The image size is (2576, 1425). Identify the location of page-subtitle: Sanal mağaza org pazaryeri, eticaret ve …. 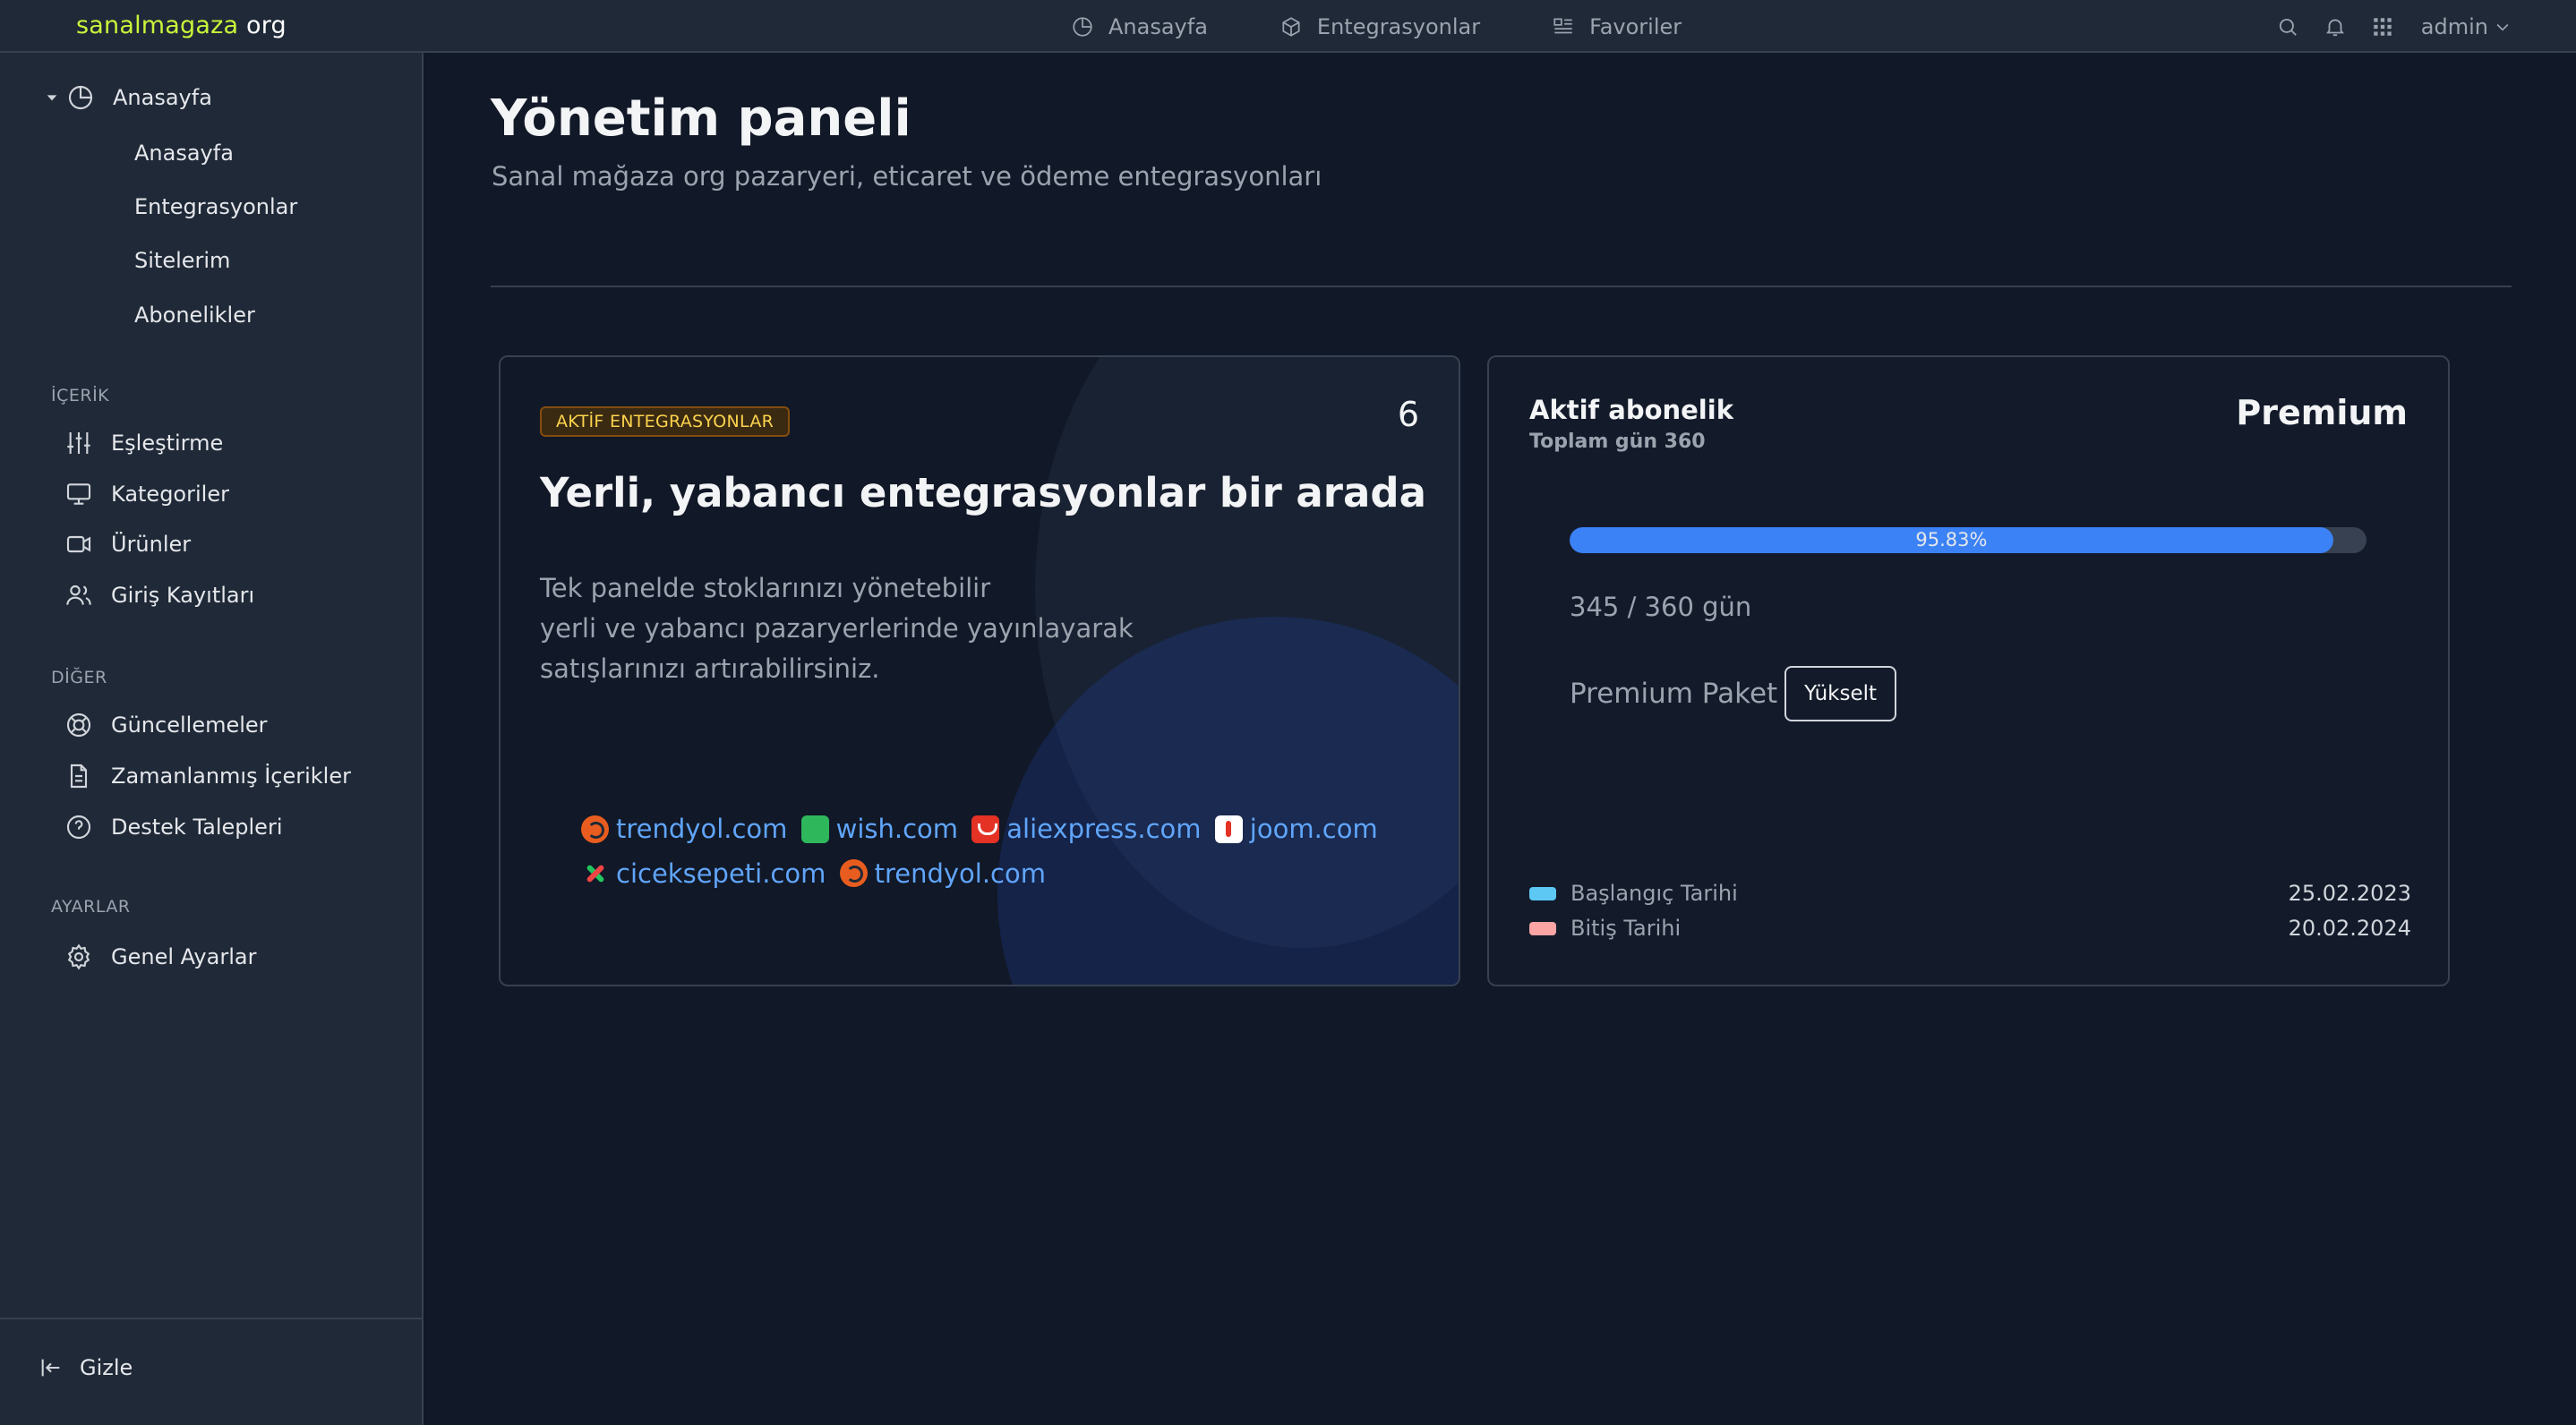
(907, 176).